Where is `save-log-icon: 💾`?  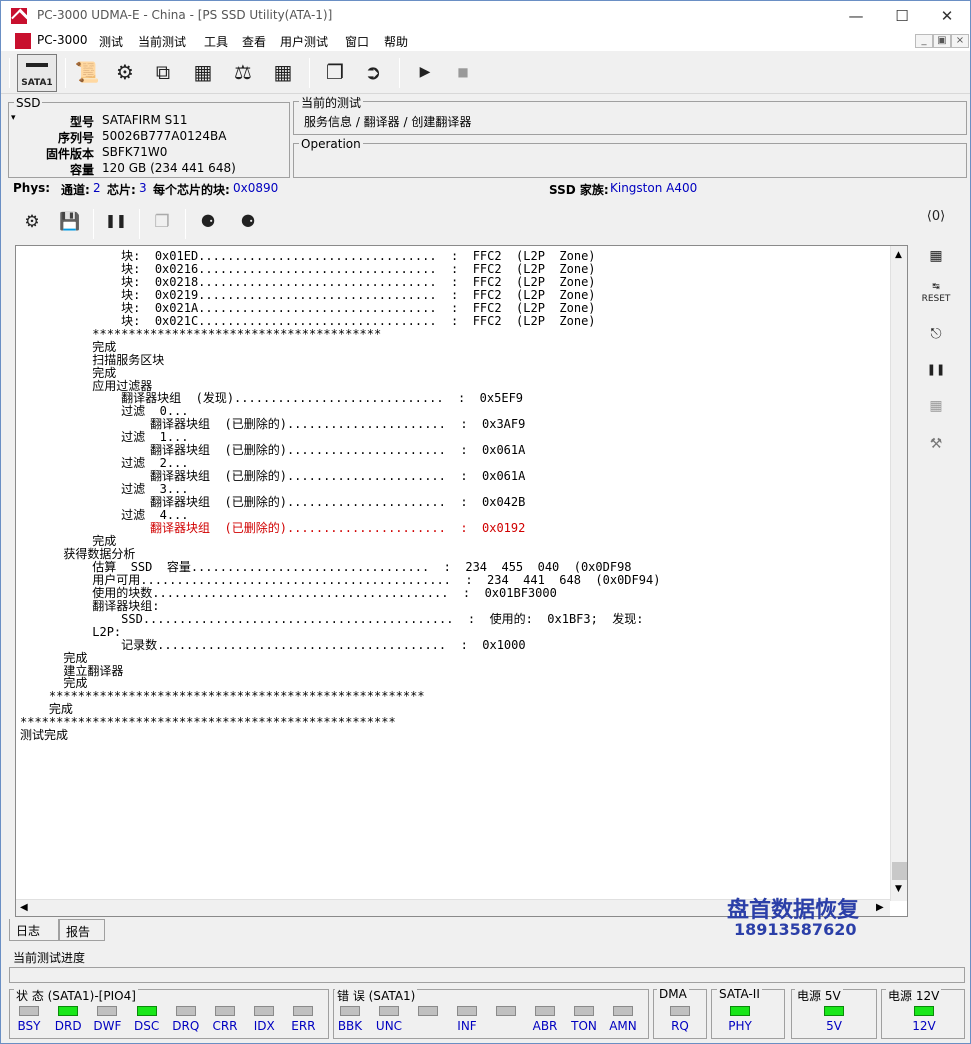
save-log-icon: 💾 is located at coordinates (70, 222).